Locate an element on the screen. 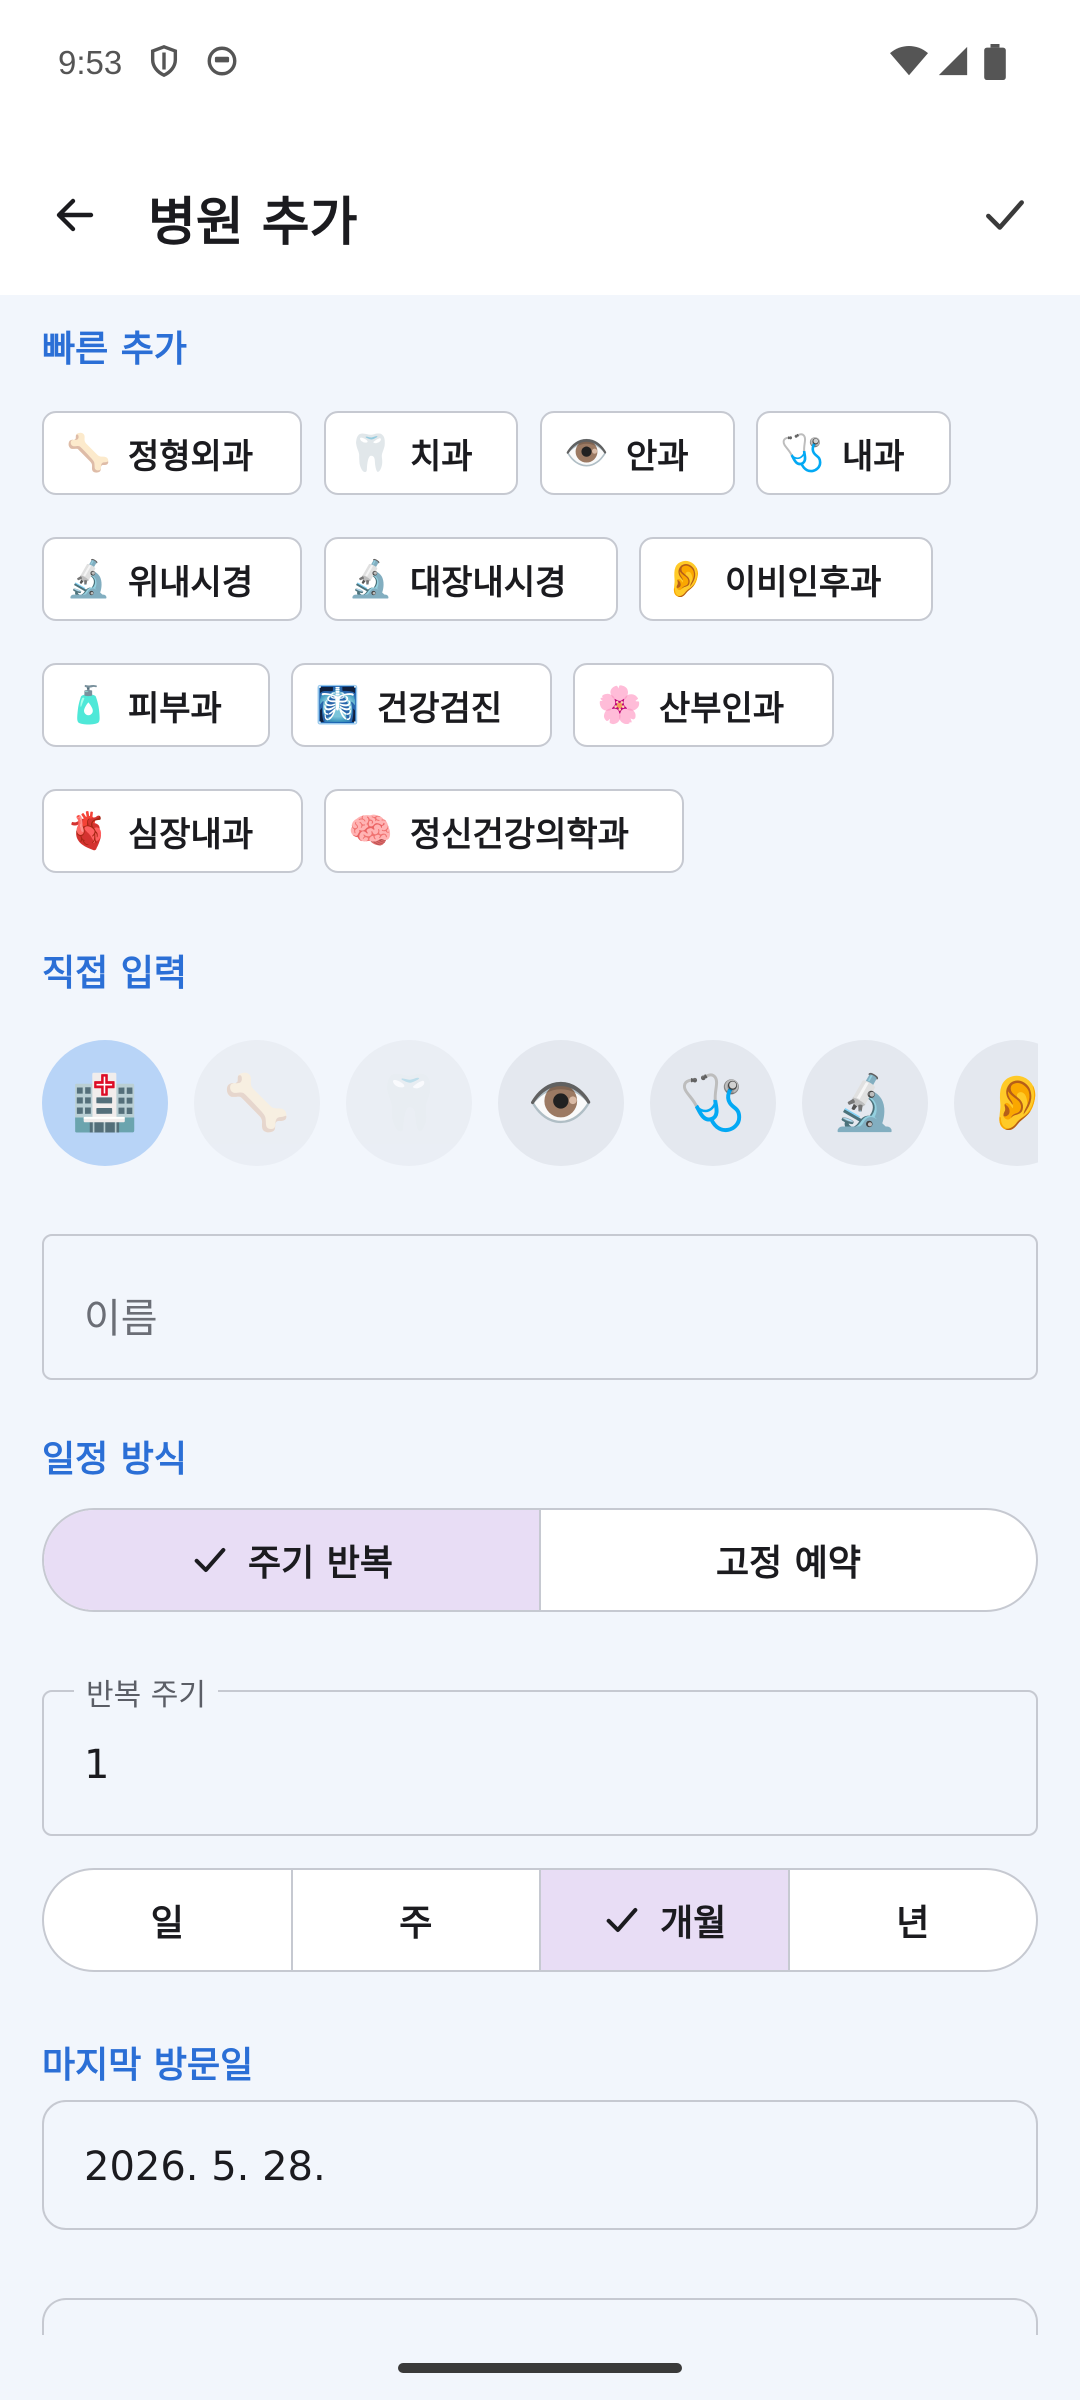 The height and width of the screenshot is (2400, 1080). chip-health-checkup: 🩻 건강검진 is located at coordinates (421, 705).